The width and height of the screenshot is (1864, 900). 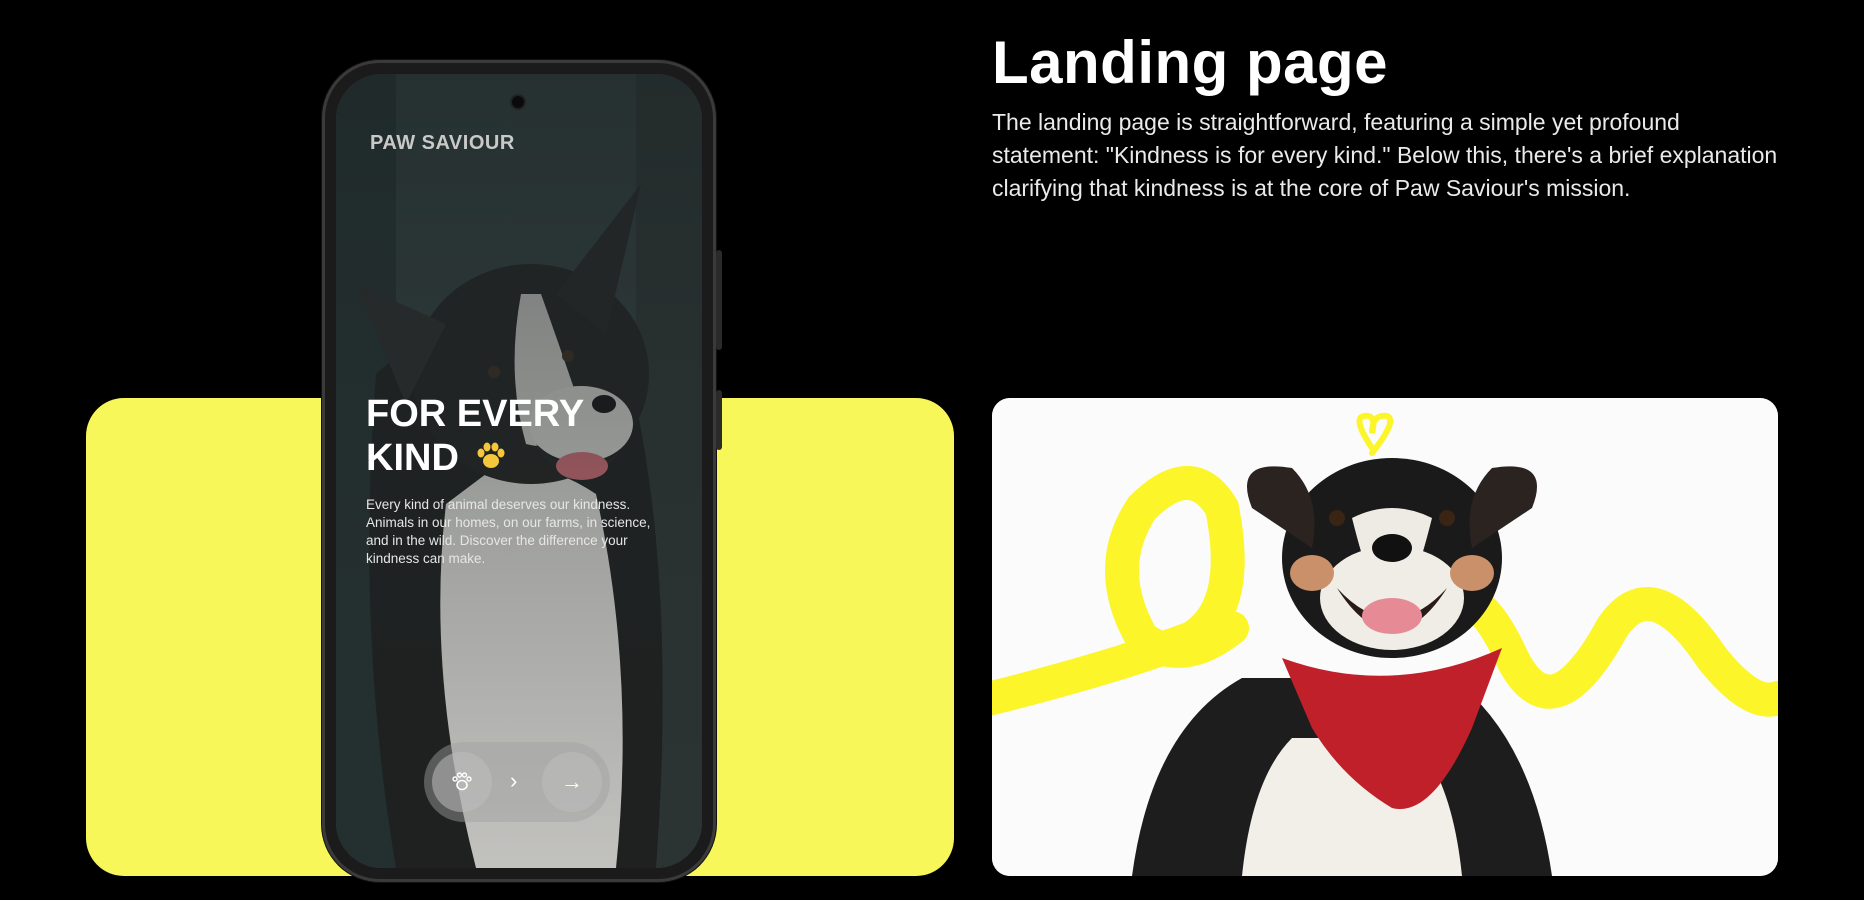 What do you see at coordinates (442, 143) in the screenshot?
I see `brand-logo: PAW SAVIOUR` at bounding box center [442, 143].